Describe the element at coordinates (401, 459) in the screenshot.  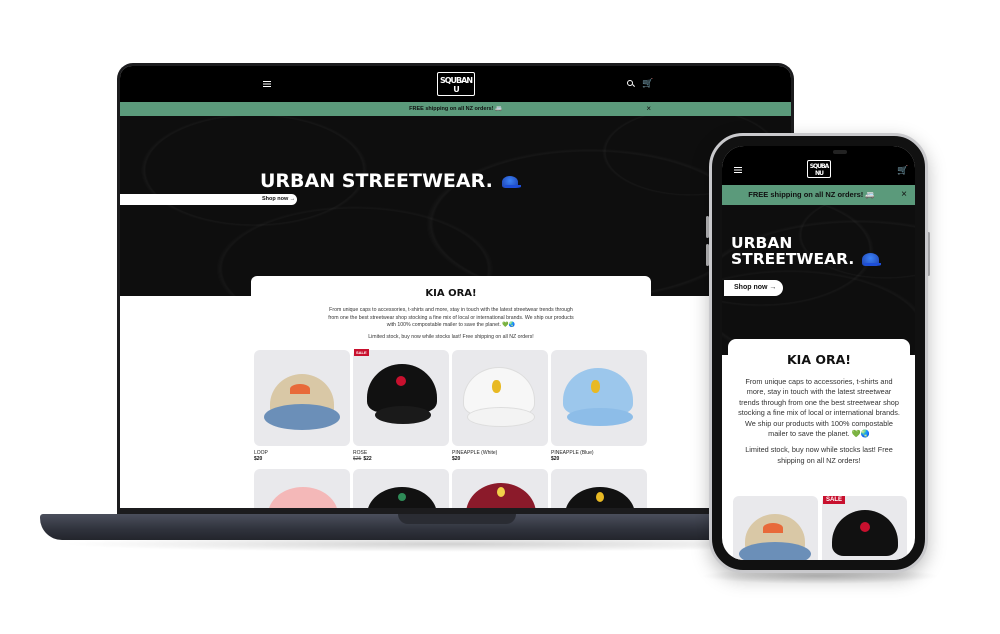
I see `product-price: $25 $22` at that location.